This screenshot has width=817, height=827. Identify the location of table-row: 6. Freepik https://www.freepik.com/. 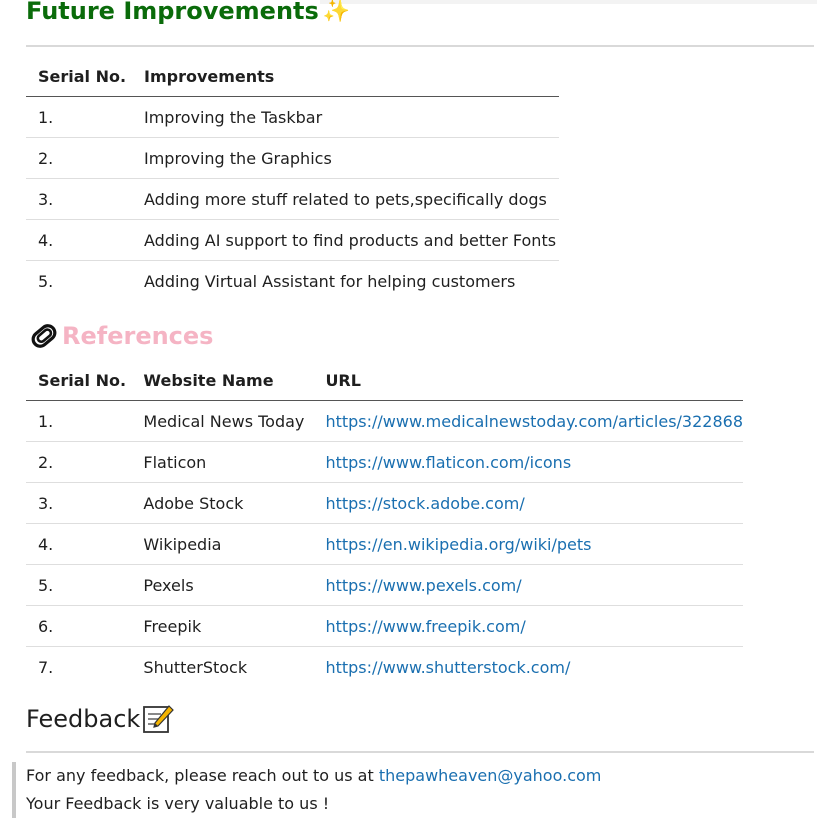
(384, 626).